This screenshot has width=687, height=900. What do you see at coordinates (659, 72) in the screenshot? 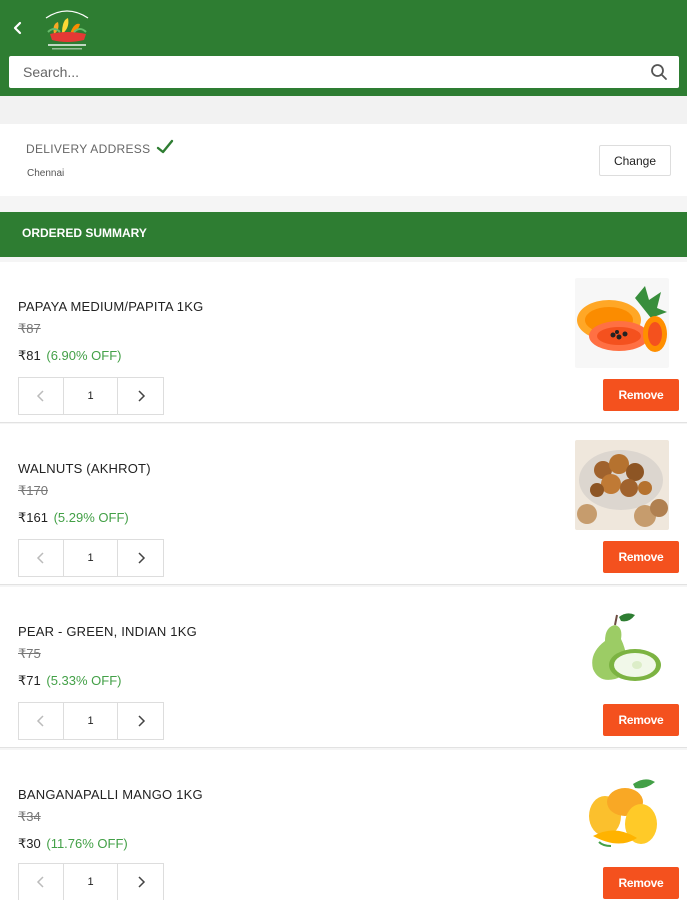
I see `search-icon` at bounding box center [659, 72].